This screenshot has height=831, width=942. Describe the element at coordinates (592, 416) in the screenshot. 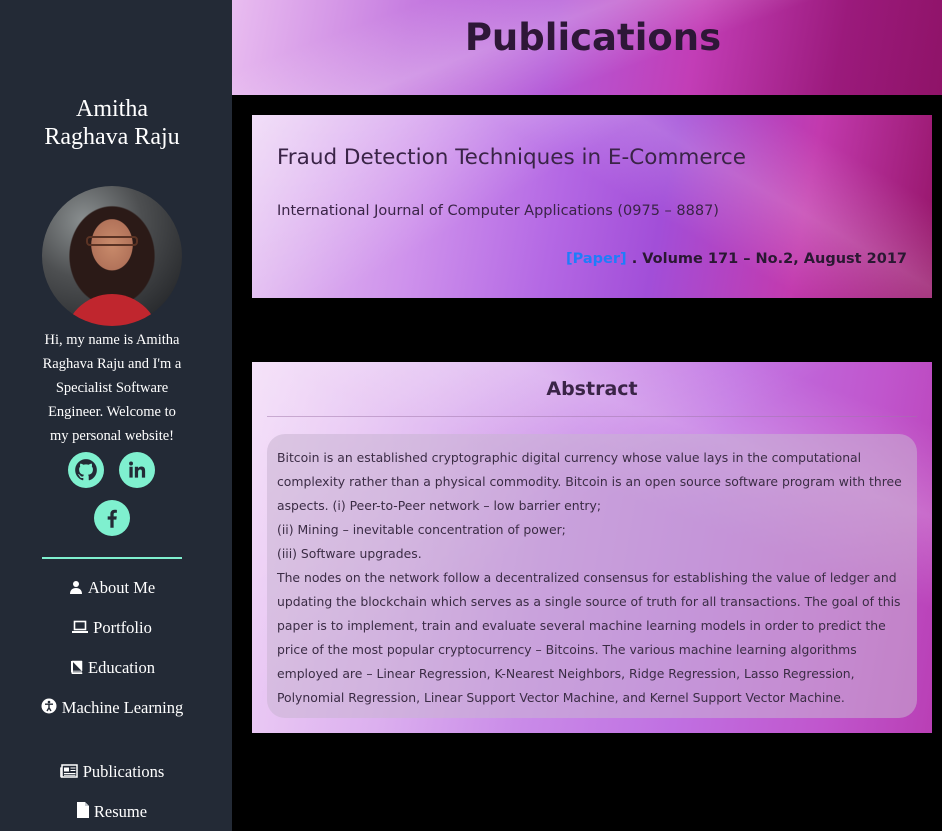

I see `abstract-divider` at that location.